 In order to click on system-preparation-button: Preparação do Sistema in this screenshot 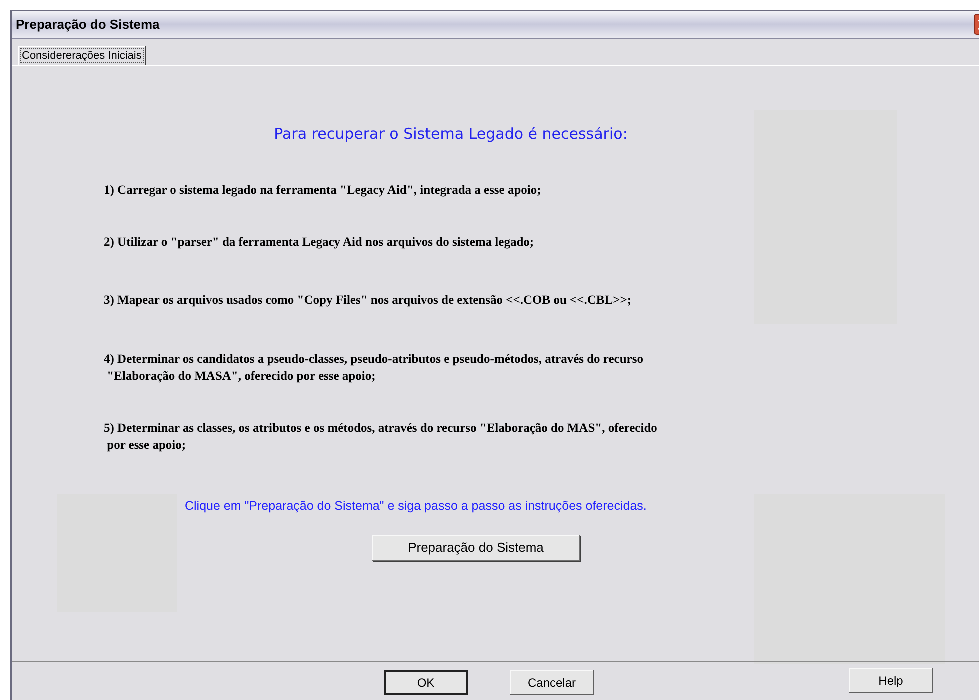, I will do `click(476, 548)`.